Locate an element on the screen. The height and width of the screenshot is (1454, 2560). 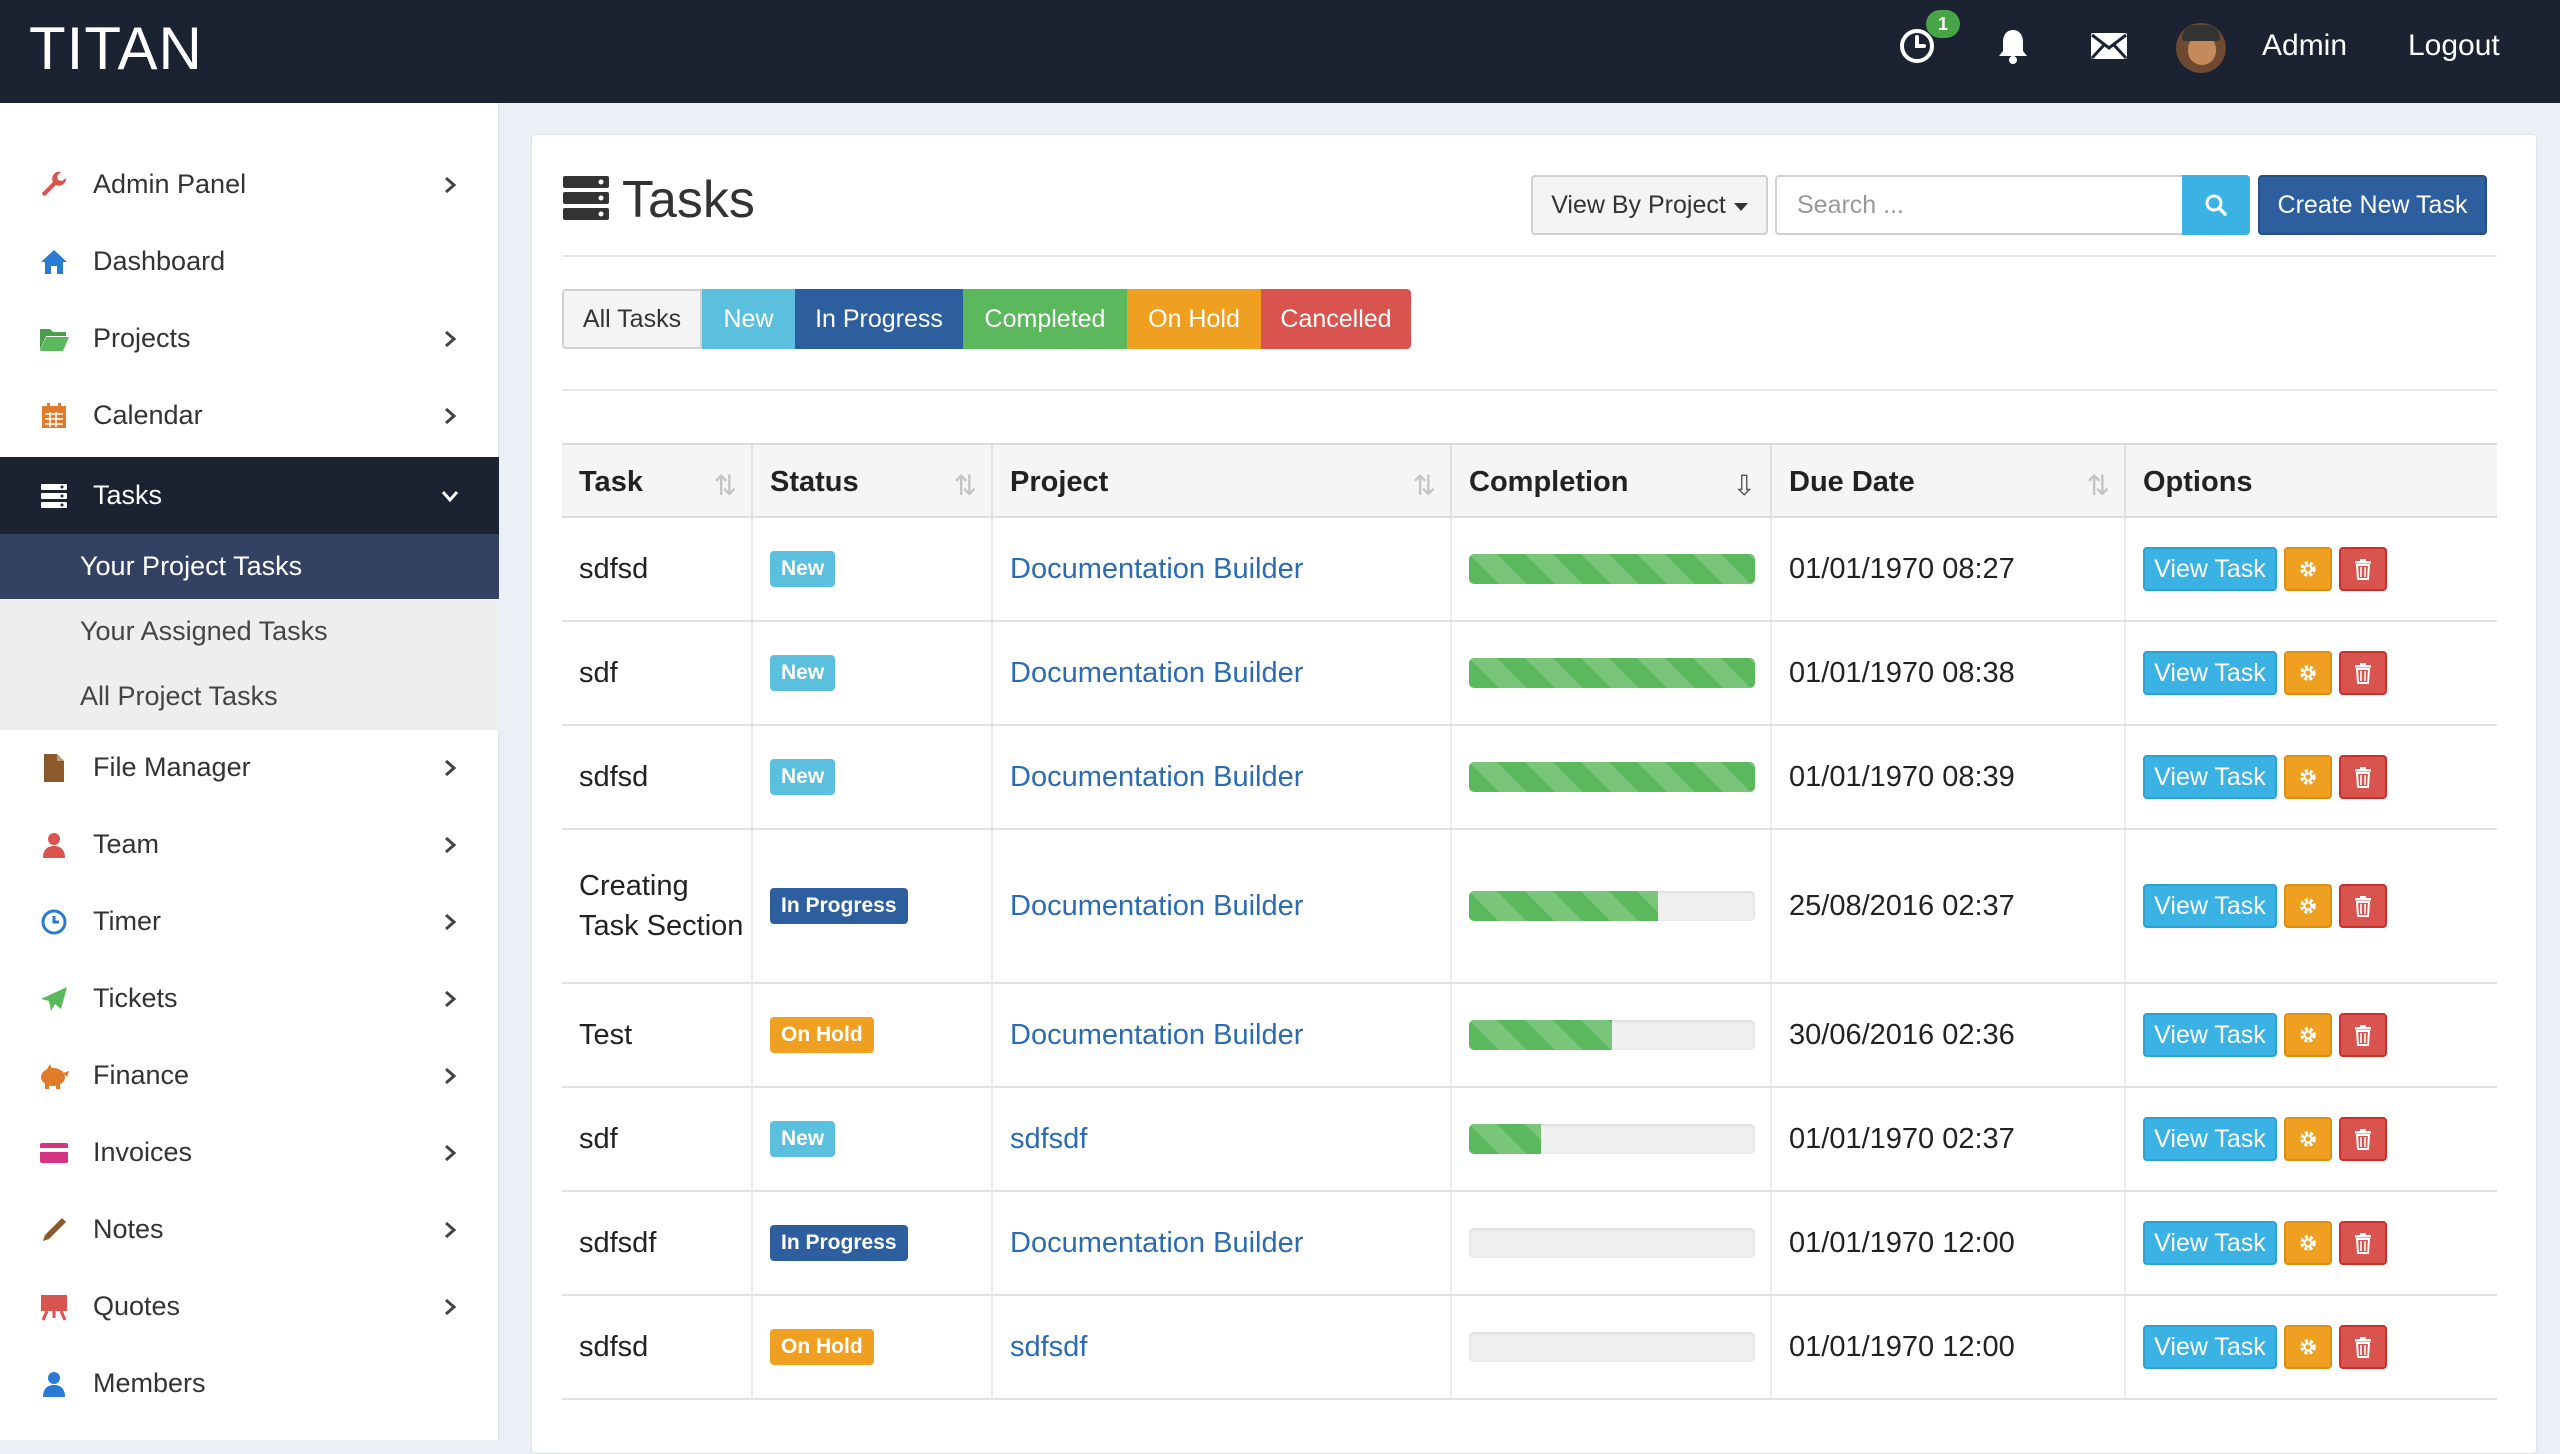
sidebar-item-finance: Finance is located at coordinates (249, 1075).